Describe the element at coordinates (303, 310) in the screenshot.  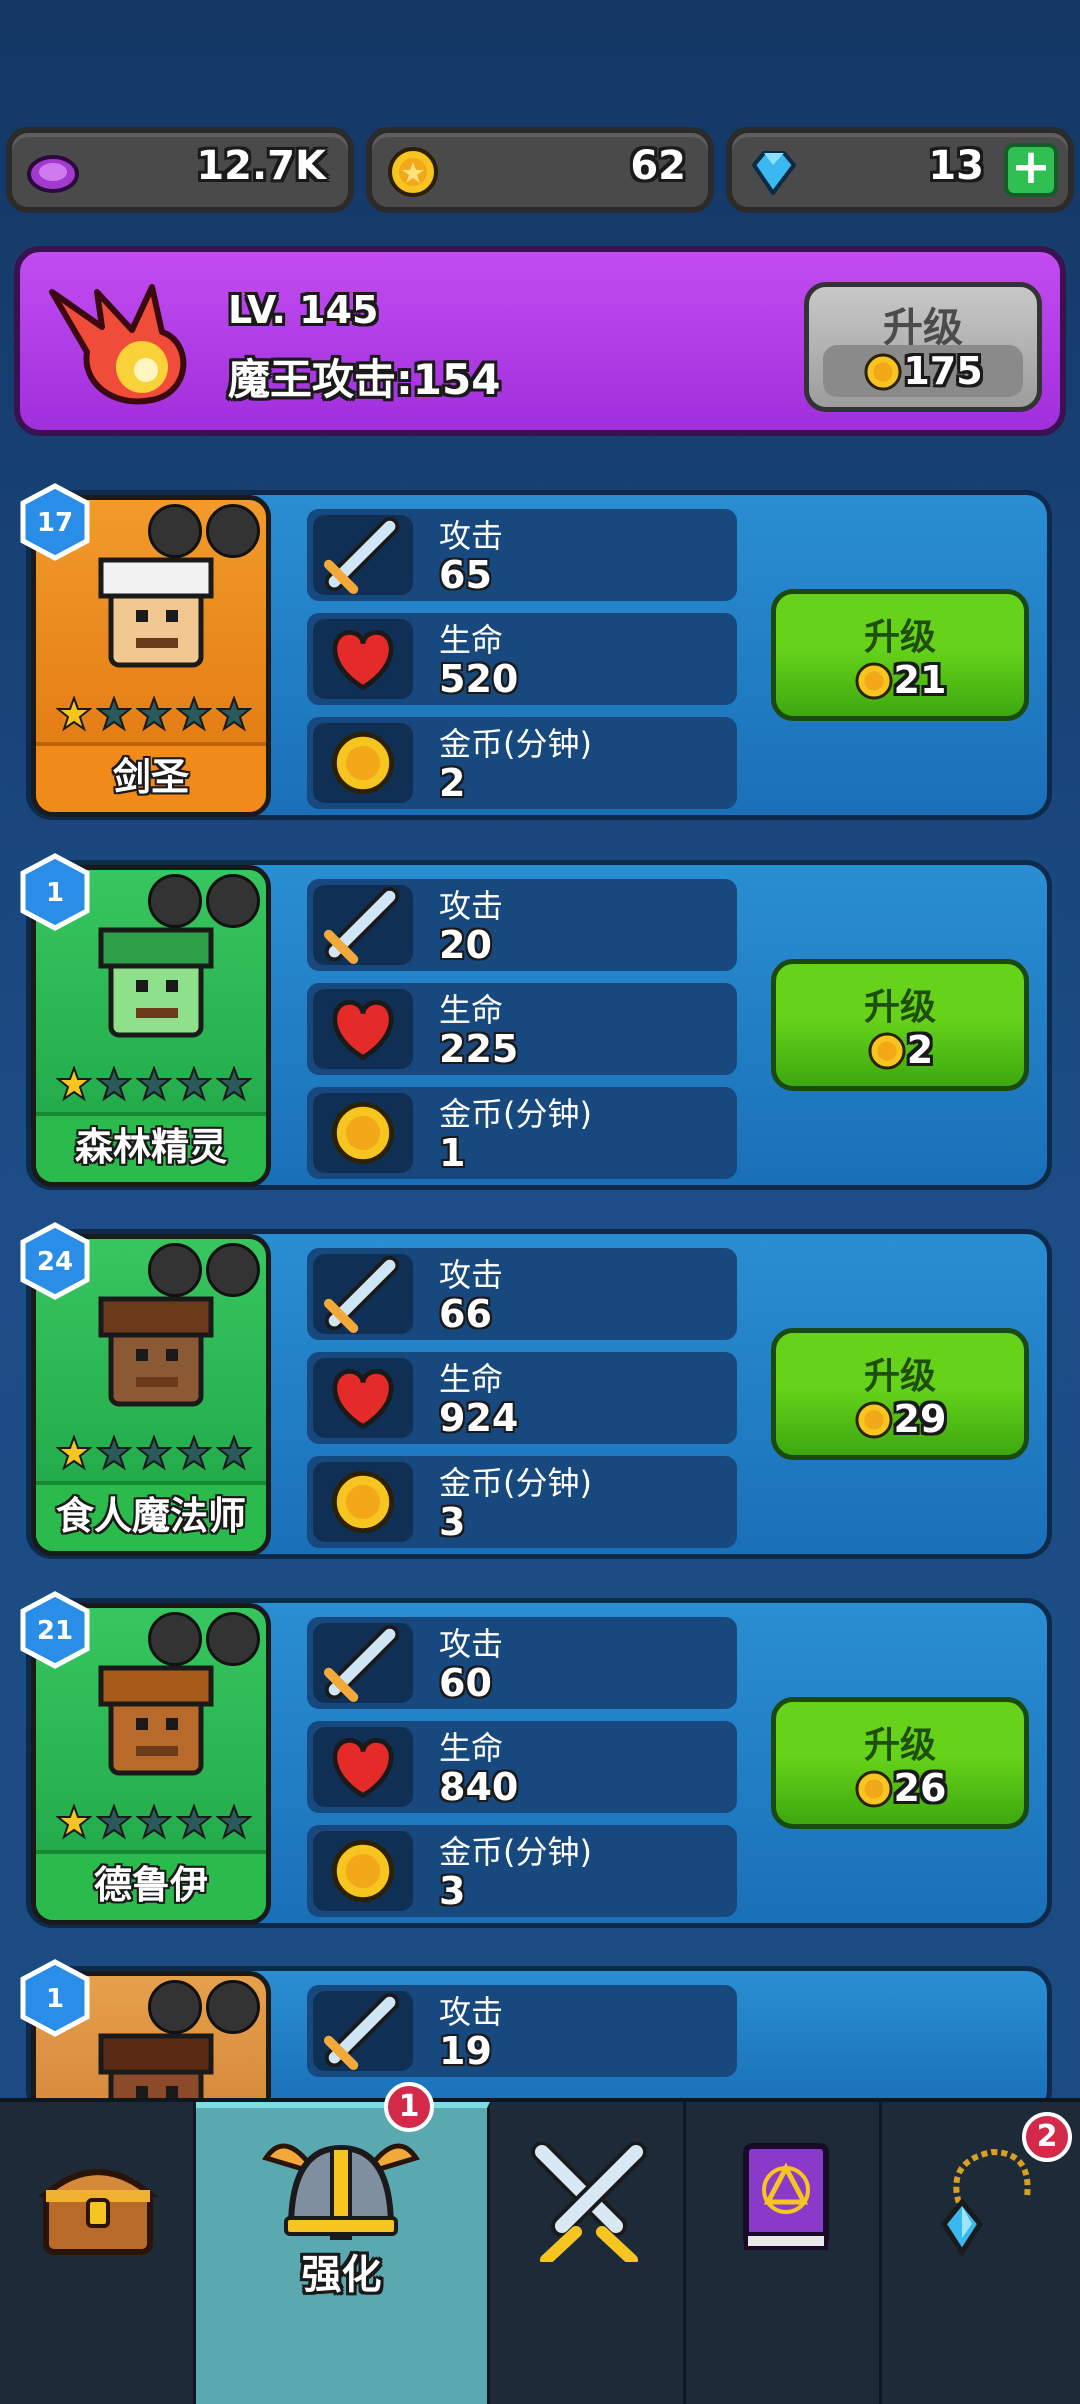
I see `boss-level: LV. 145` at that location.